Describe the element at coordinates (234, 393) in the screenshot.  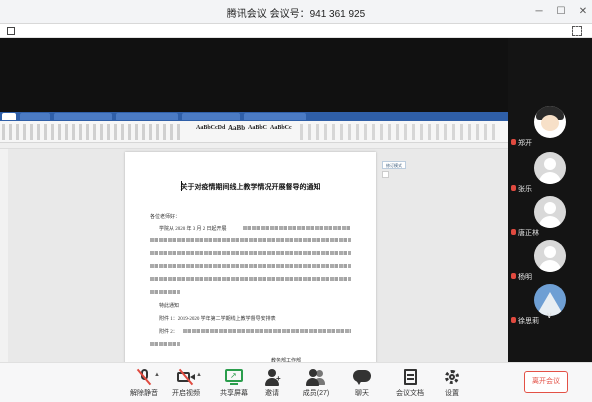
I see `share-label: 共享屏幕` at that location.